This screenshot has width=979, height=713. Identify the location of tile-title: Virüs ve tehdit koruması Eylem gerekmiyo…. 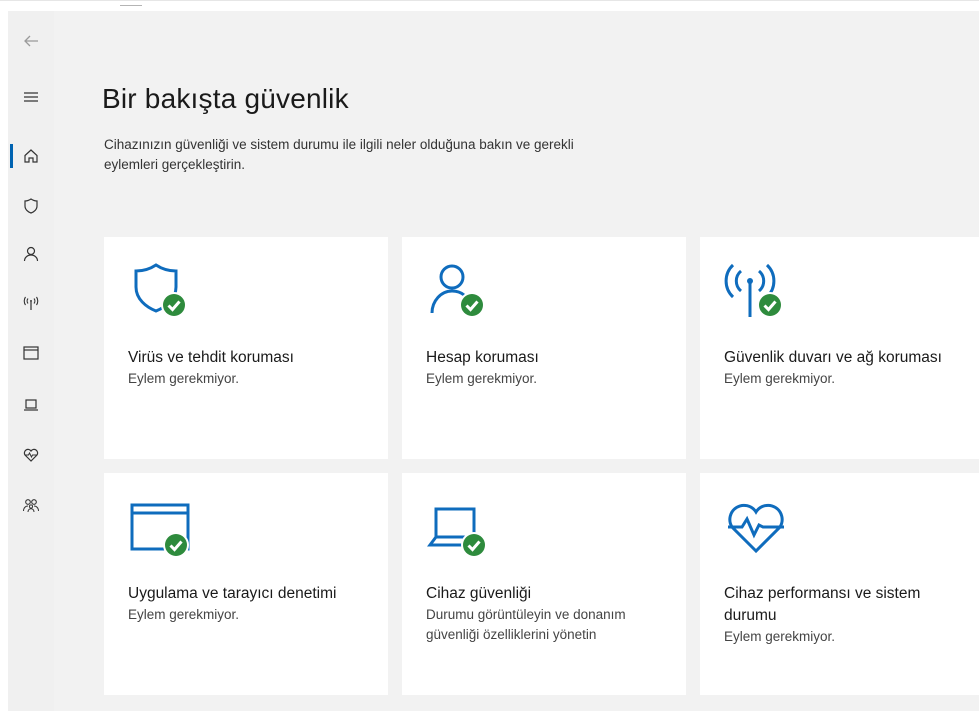
(253, 368).